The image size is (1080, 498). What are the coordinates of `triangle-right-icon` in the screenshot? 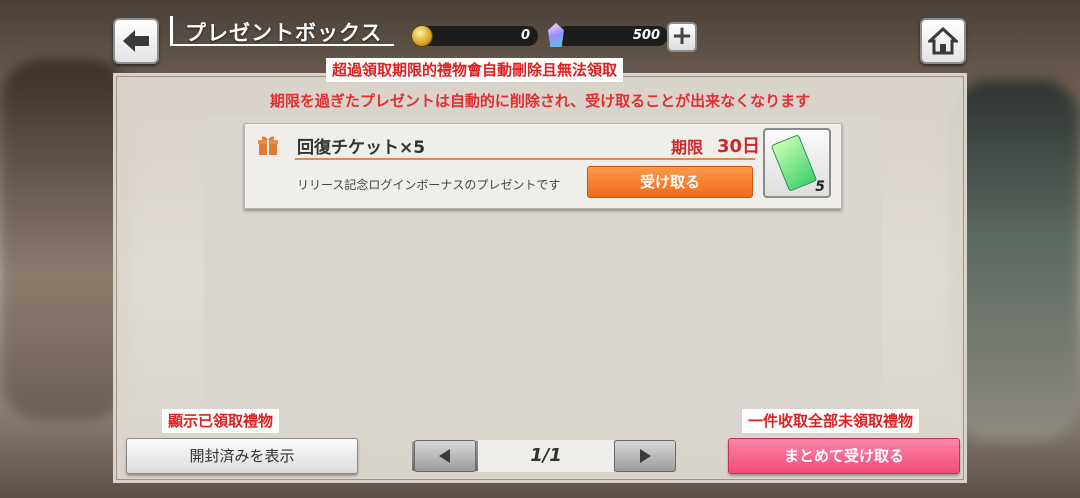 It's located at (645, 456).